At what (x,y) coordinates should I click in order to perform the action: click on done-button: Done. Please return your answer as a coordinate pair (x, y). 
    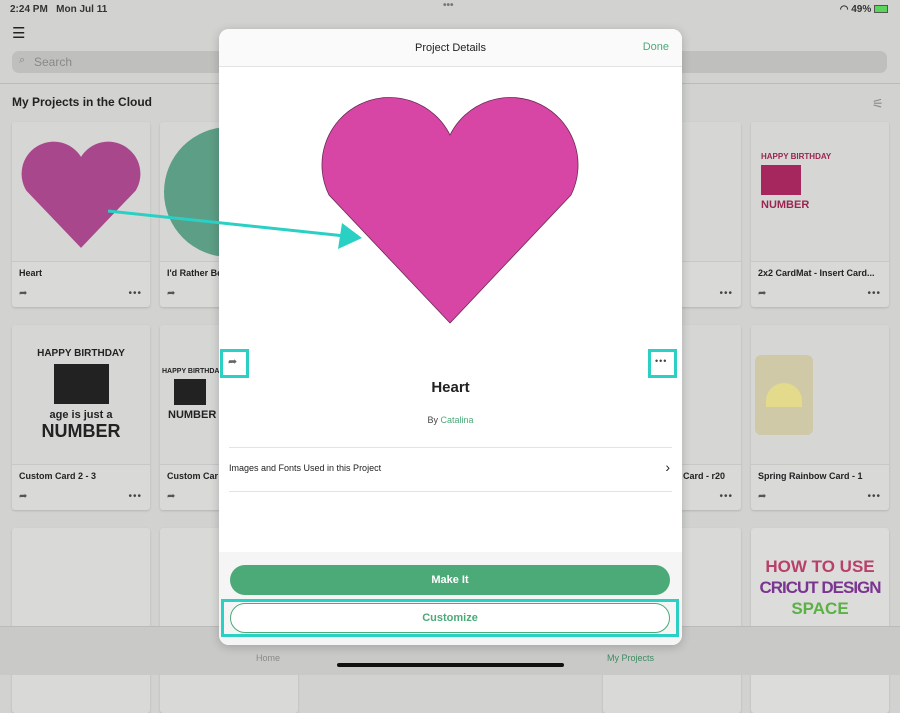
    Looking at the image, I should click on (656, 47).